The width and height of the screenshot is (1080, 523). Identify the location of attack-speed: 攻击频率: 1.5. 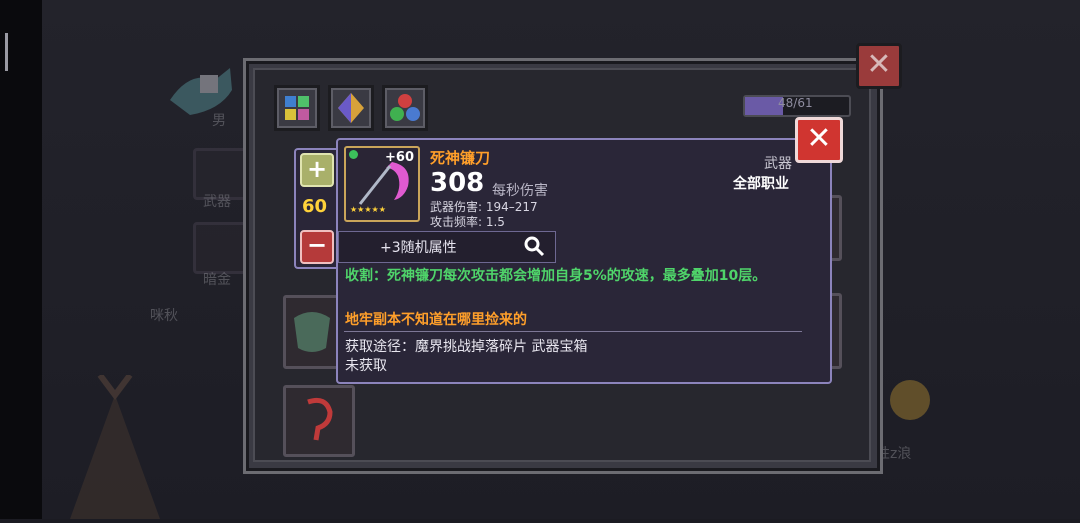
(467, 222).